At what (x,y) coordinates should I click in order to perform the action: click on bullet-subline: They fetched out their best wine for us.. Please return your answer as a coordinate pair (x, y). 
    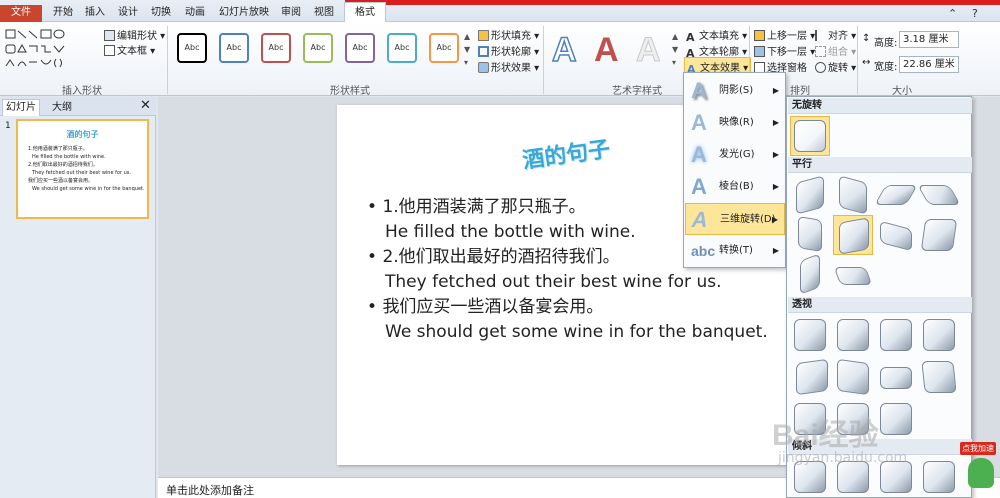
    Looking at the image, I should click on (553, 282).